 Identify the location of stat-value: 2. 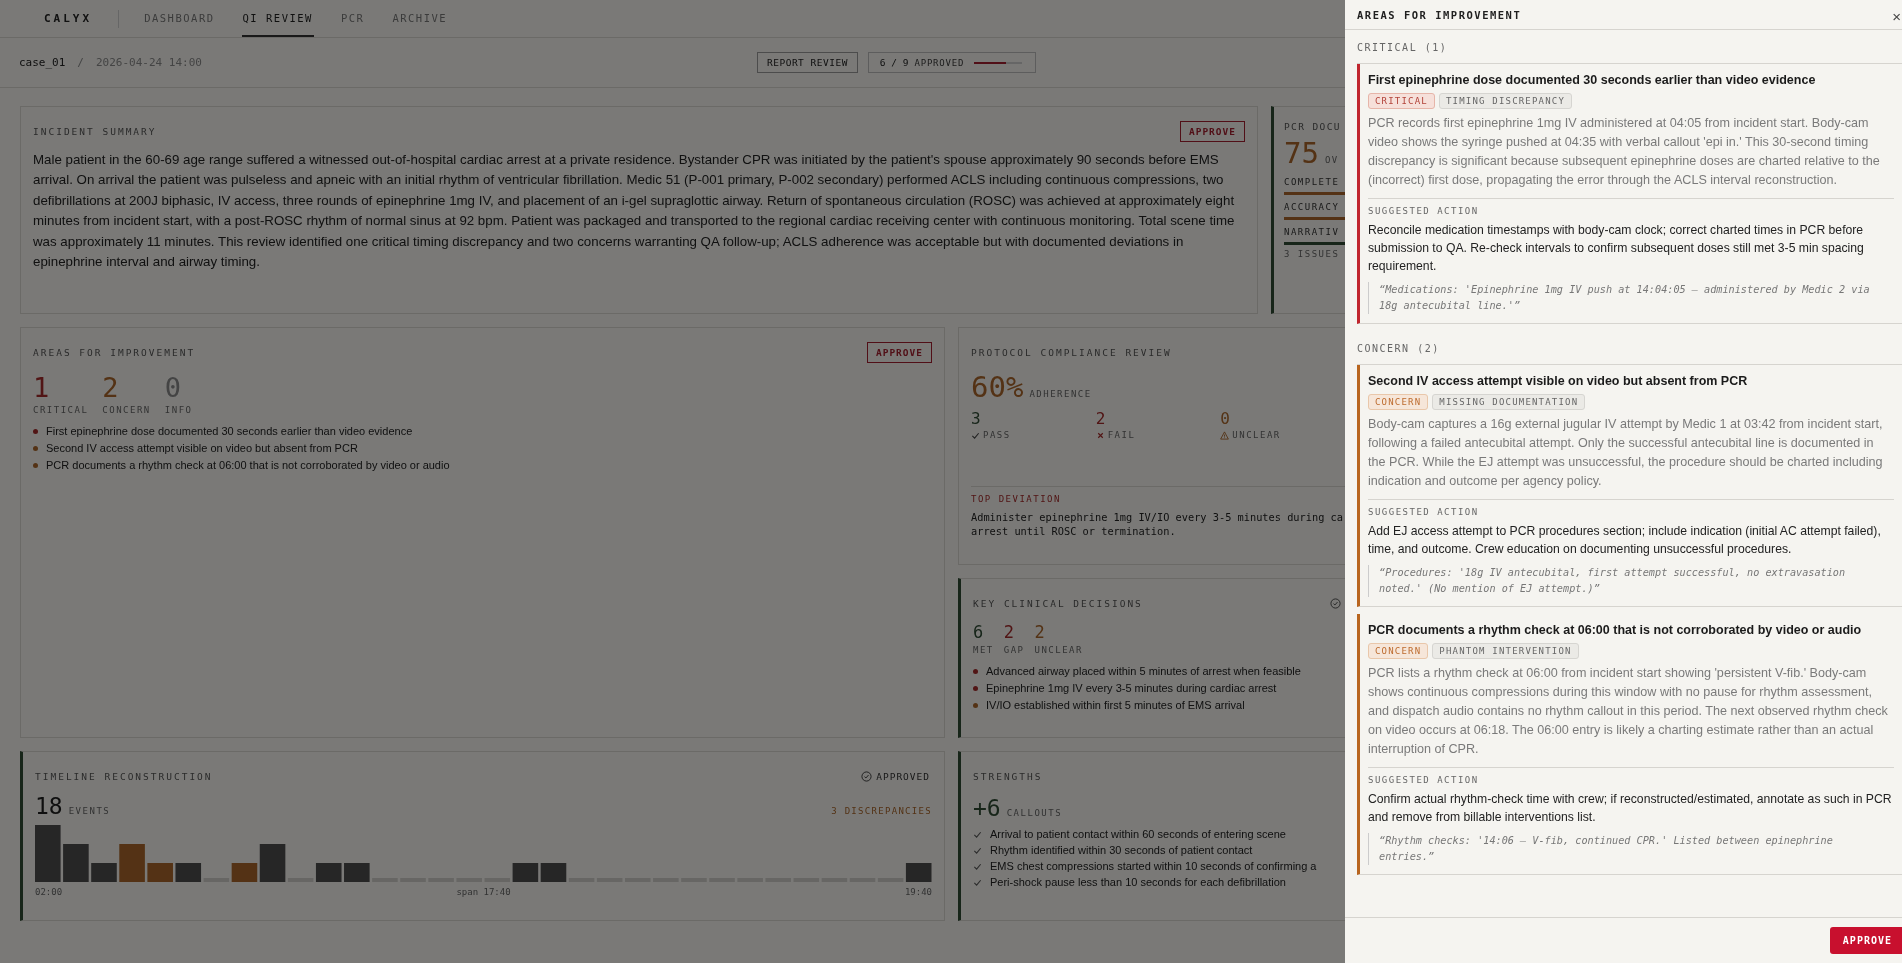
(1101, 419).